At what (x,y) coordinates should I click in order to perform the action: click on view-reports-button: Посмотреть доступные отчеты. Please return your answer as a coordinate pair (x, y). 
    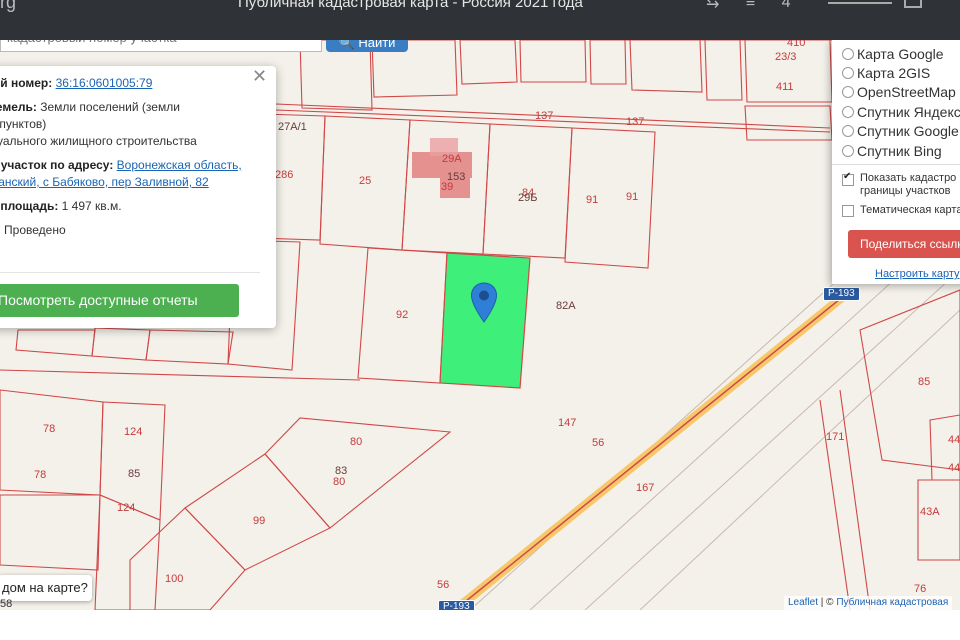
    Looking at the image, I should click on (119, 300).